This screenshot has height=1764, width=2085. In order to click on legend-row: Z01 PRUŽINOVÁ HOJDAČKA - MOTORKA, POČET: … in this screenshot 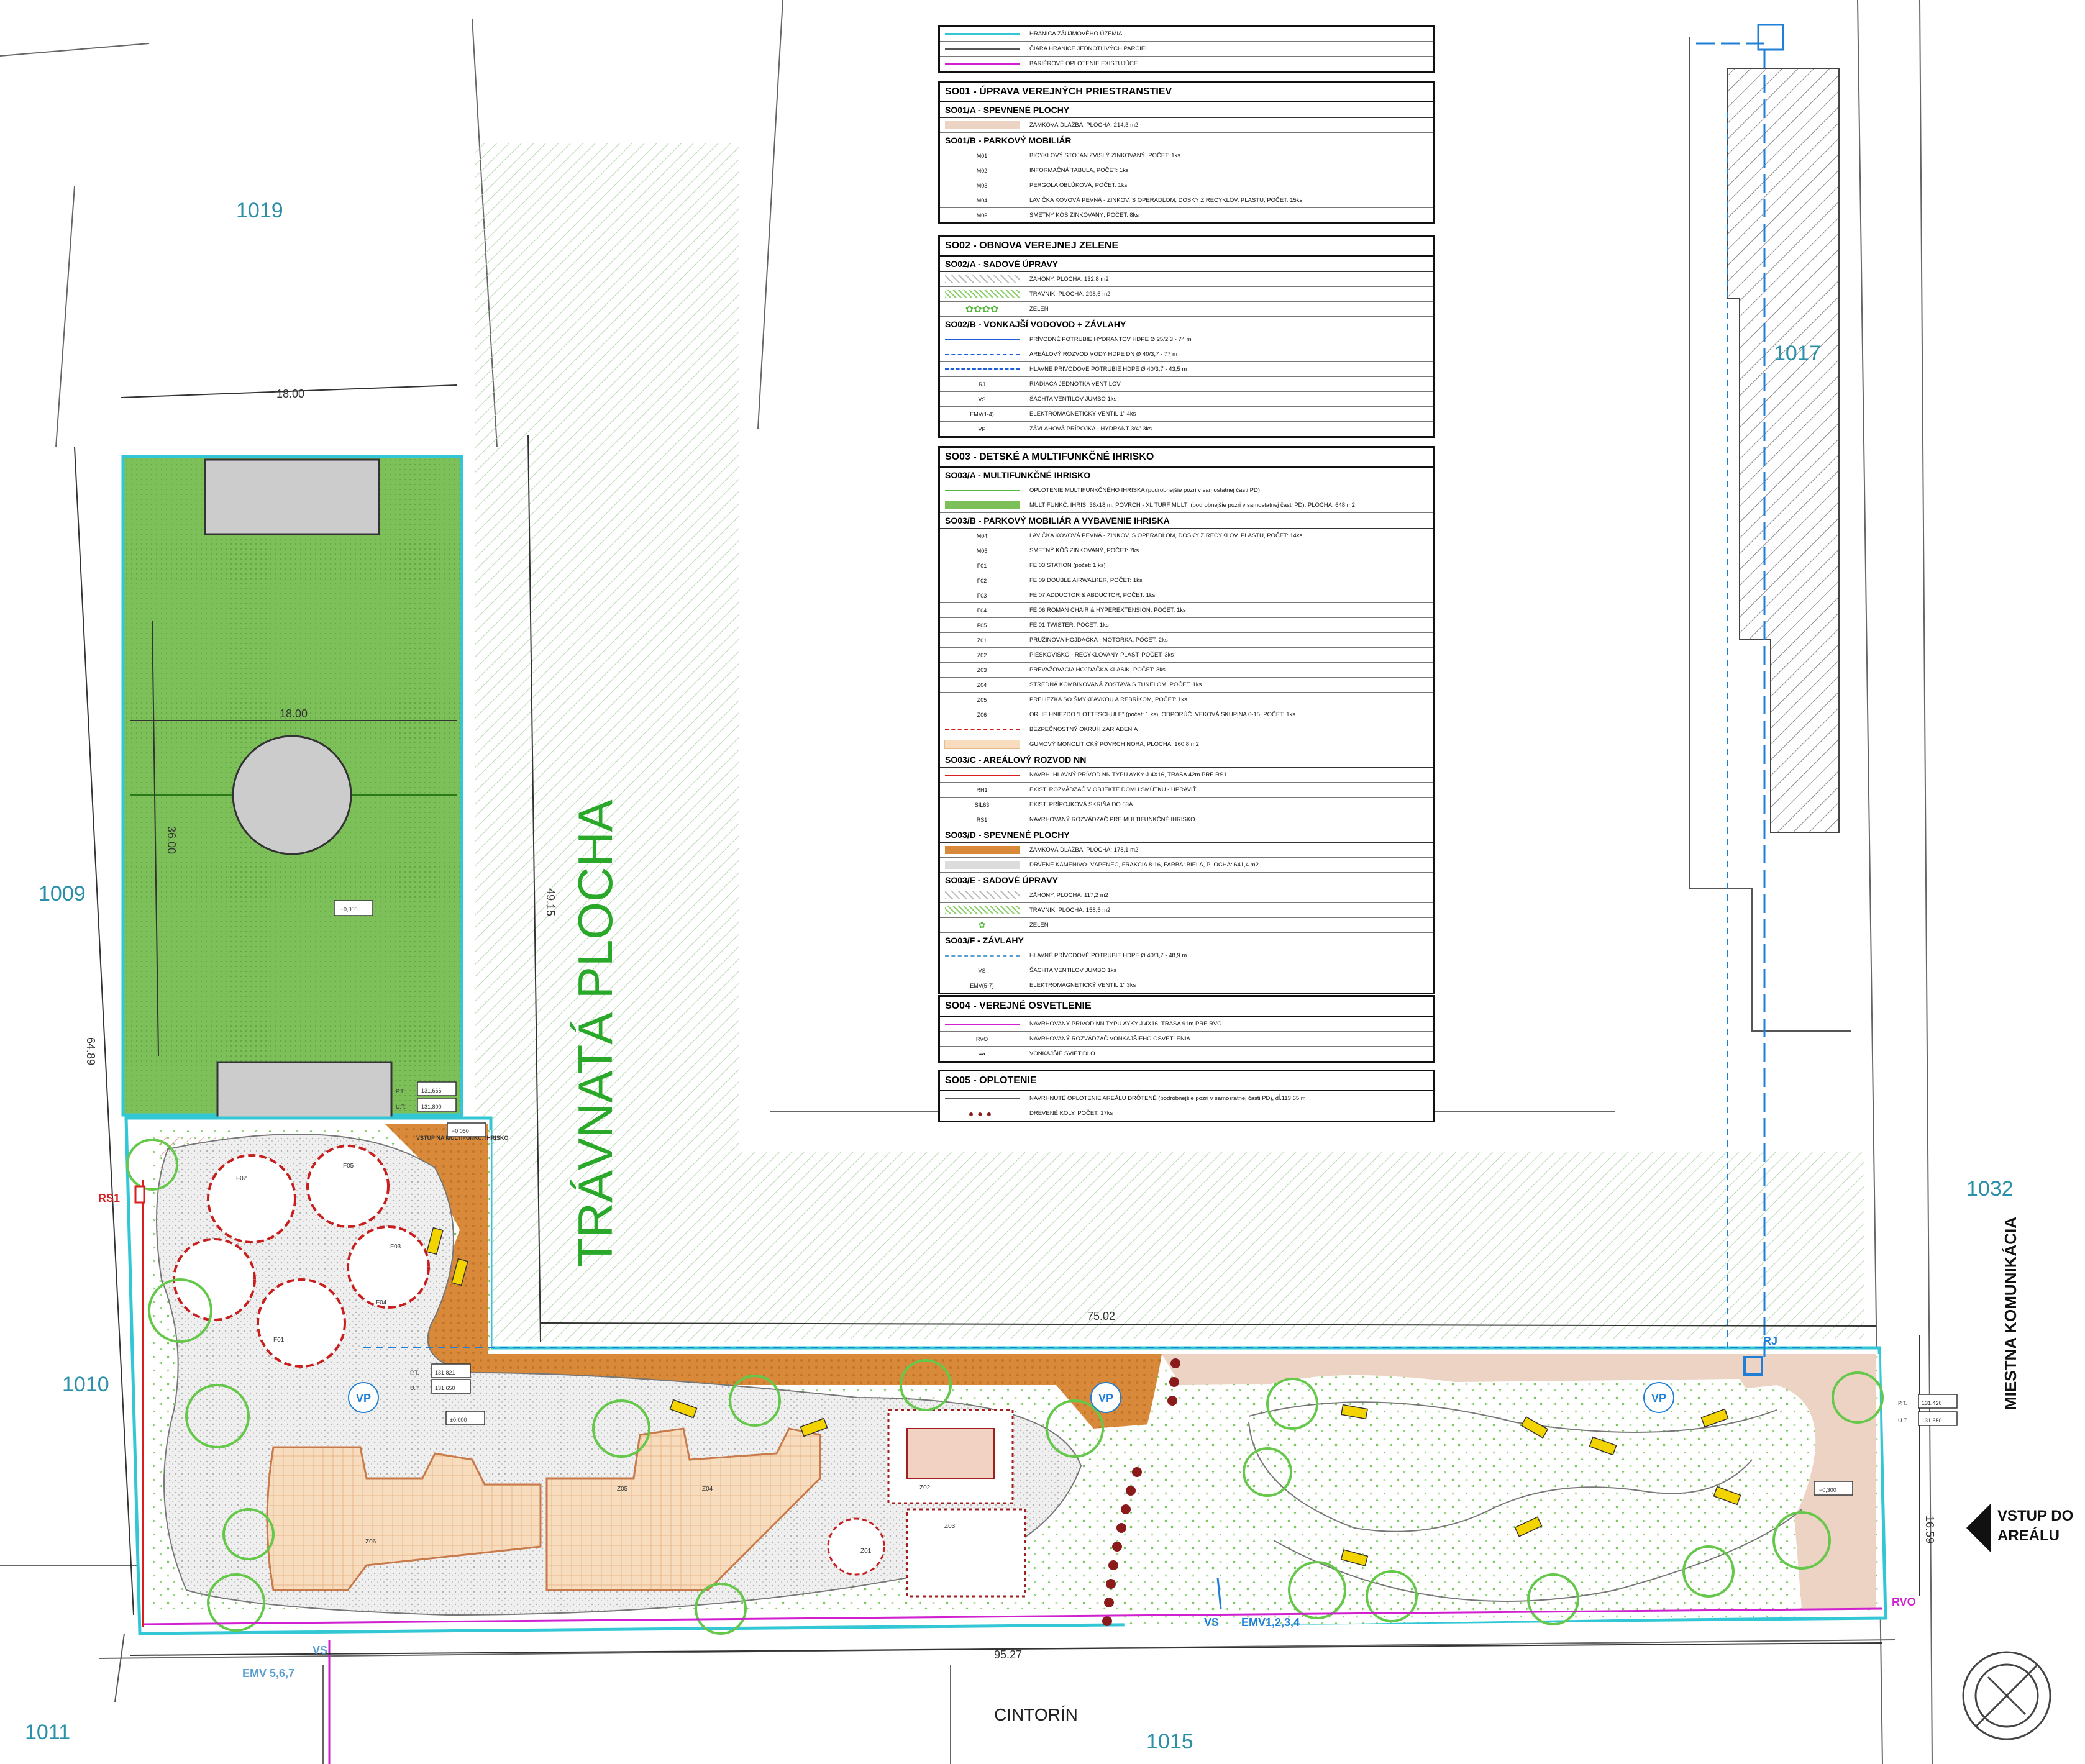, I will do `click(1186, 640)`.